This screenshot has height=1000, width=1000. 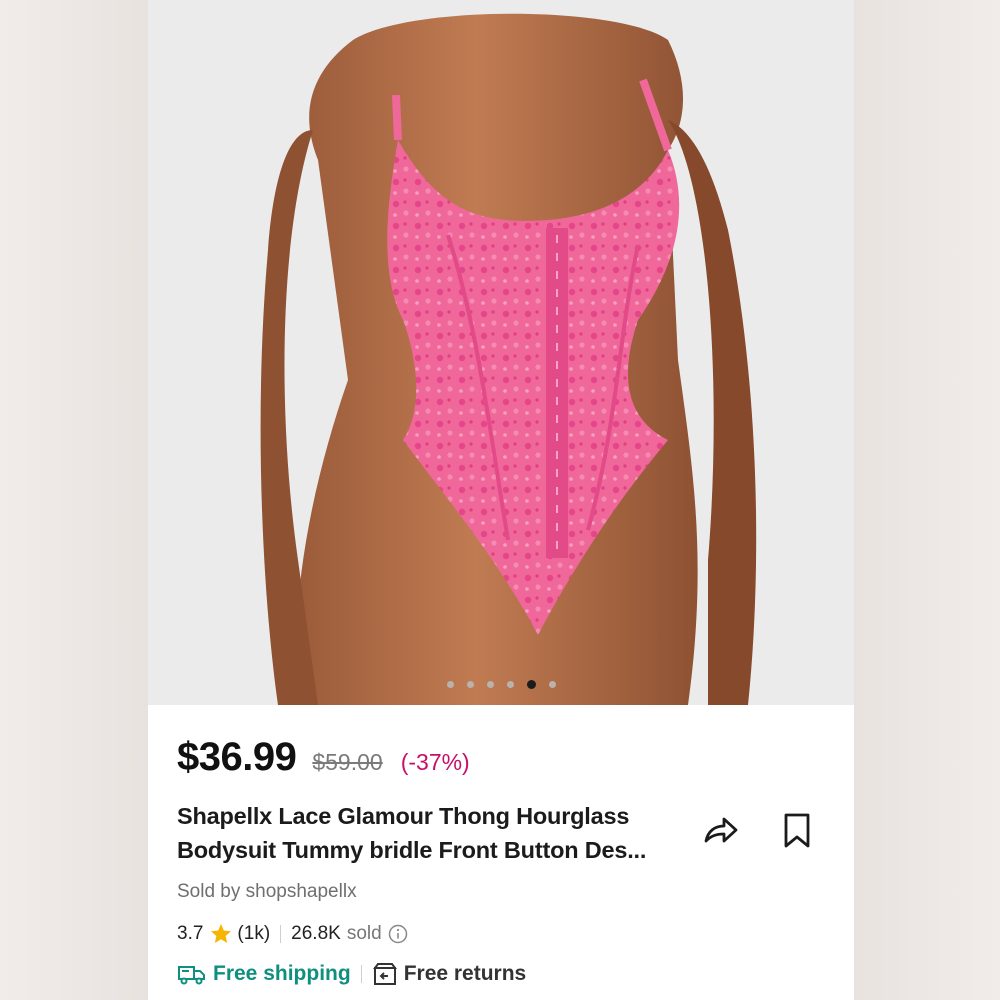 What do you see at coordinates (221, 933) in the screenshot?
I see `star-icon` at bounding box center [221, 933].